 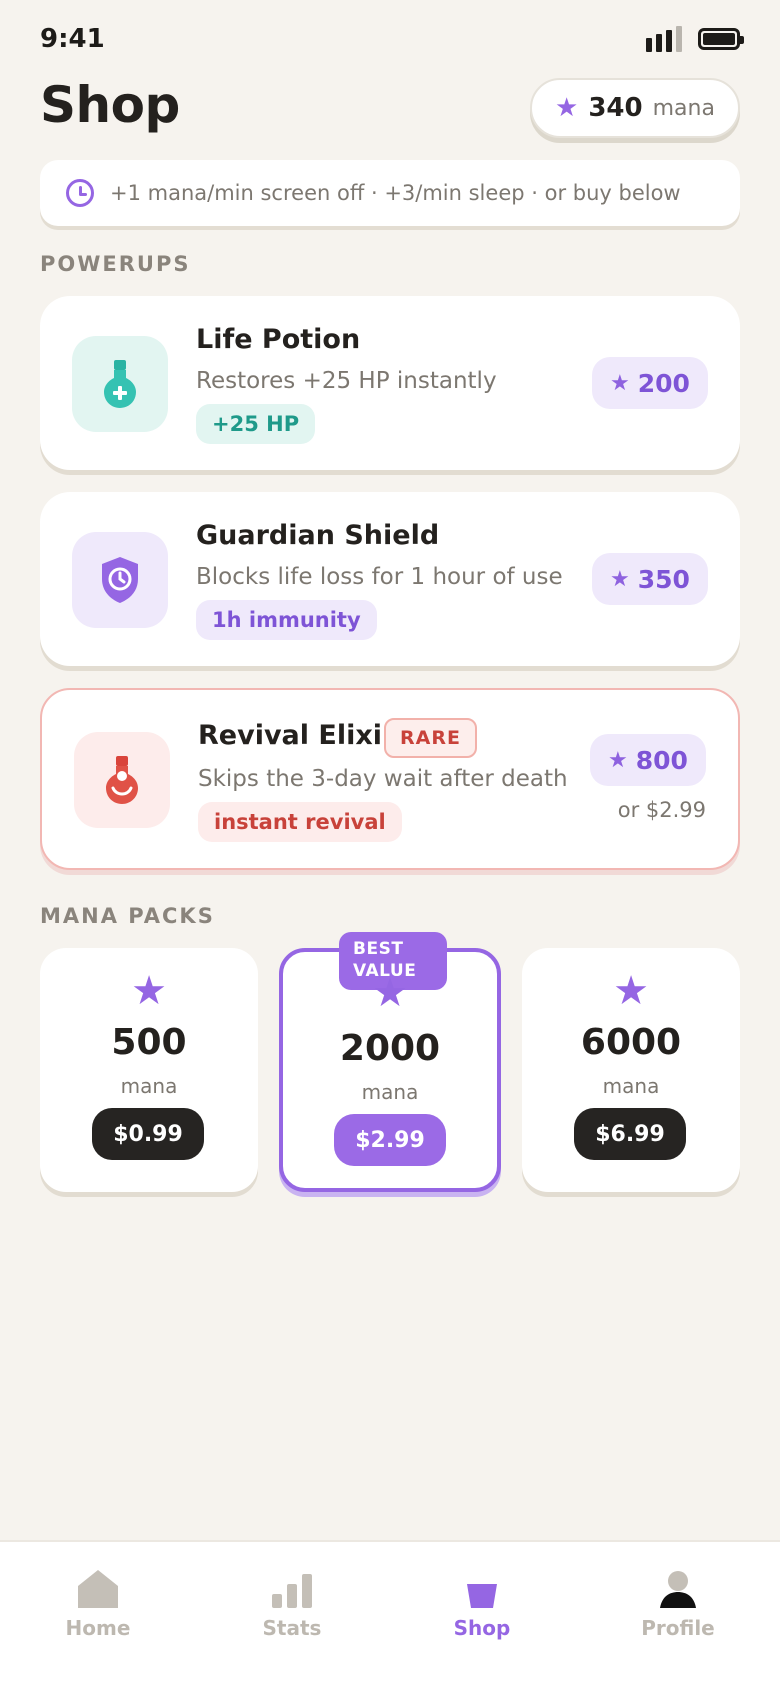 What do you see at coordinates (300, 822) in the screenshot?
I see `powerup-tag: instant revival` at bounding box center [300, 822].